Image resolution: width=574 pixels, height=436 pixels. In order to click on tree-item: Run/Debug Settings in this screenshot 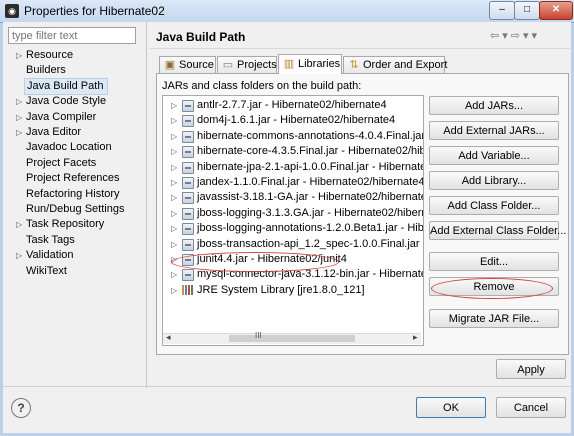, I will do `click(66, 209)`.